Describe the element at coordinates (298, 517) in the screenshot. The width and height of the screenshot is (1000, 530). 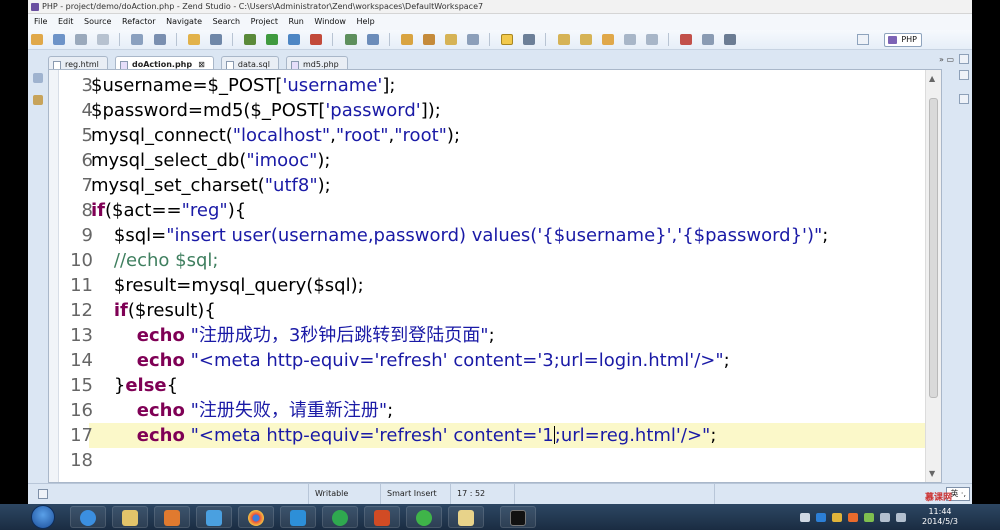
I see `taskbar-app6` at that location.